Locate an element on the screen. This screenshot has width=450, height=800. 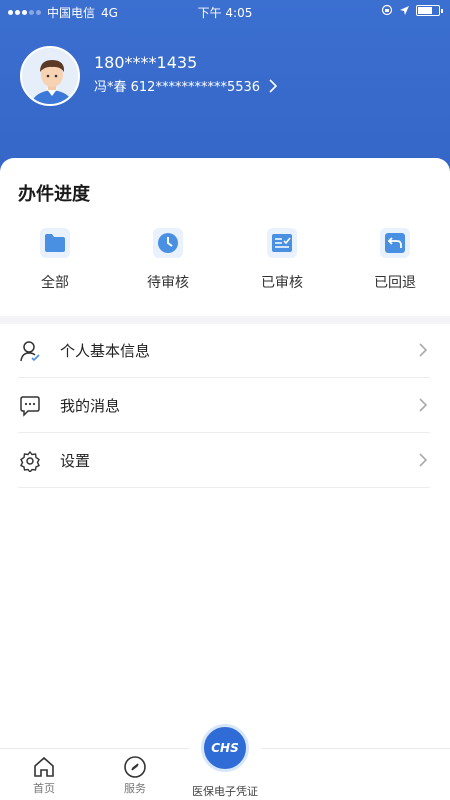
menu-item-label: 个人基本信息 is located at coordinates (105, 351).